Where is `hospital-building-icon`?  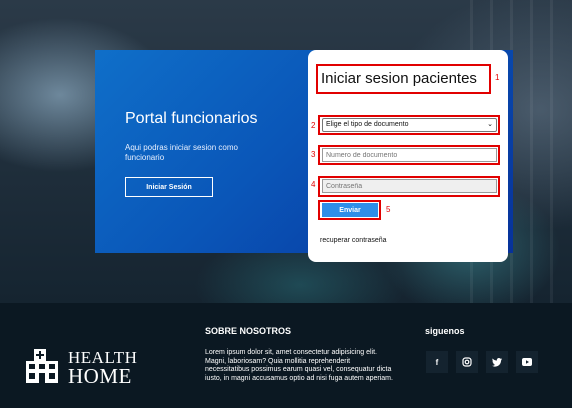
hospital-building-icon is located at coordinates (42, 366).